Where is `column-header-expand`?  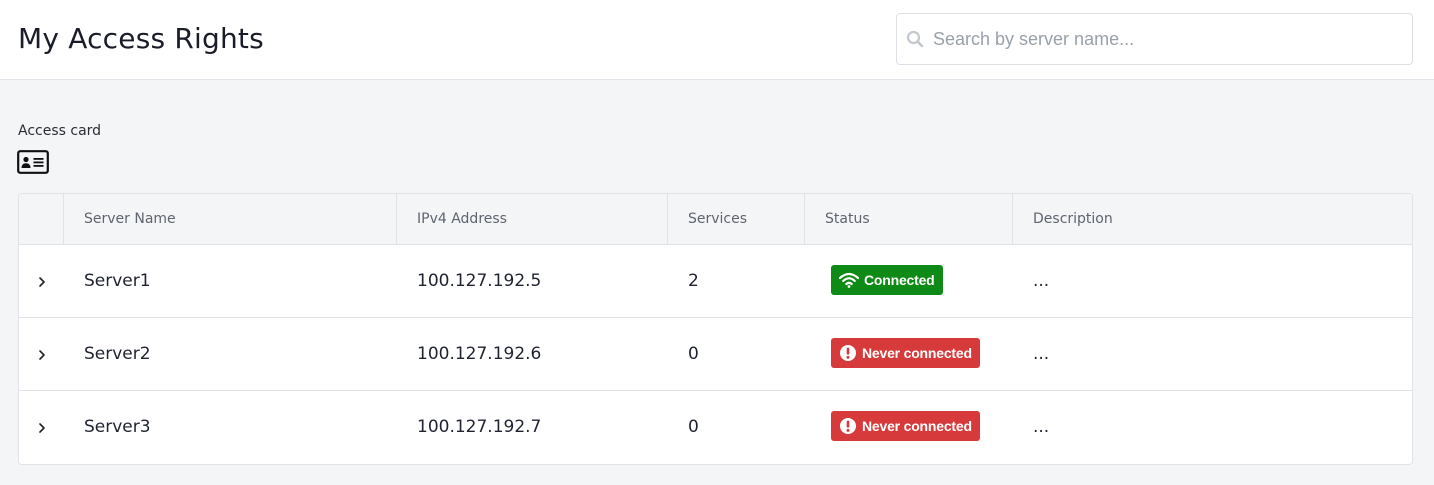 column-header-expand is located at coordinates (41, 219).